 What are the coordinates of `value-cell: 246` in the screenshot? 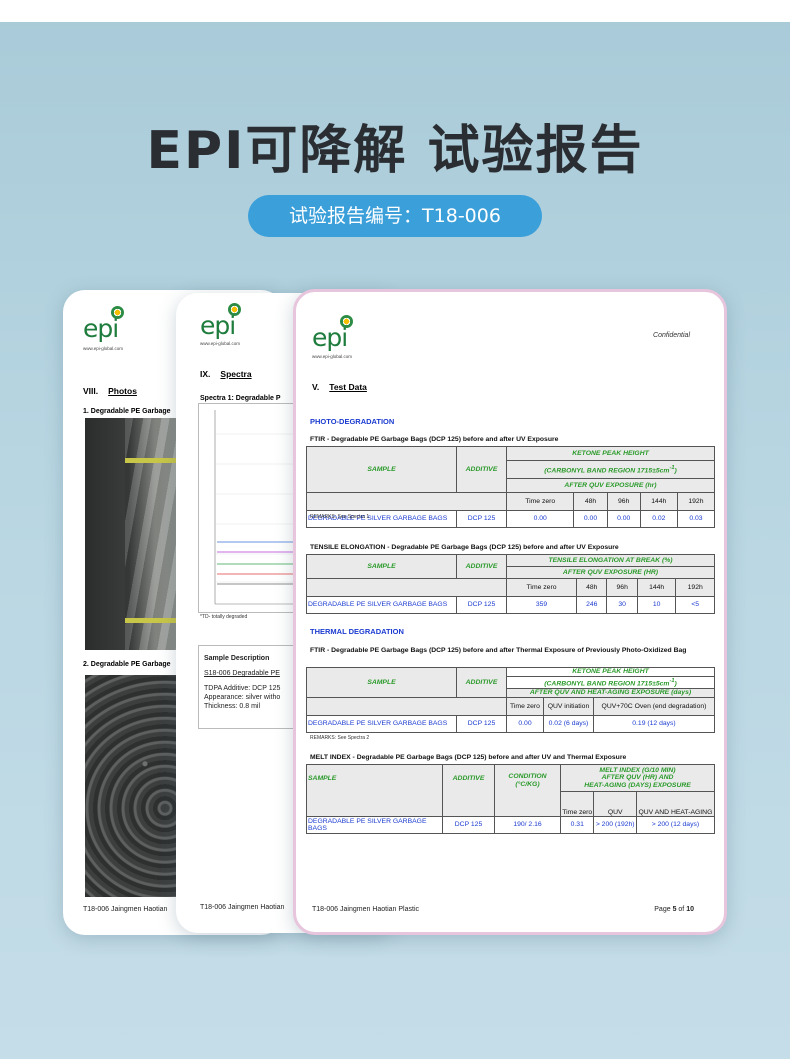 It's located at (592, 605).